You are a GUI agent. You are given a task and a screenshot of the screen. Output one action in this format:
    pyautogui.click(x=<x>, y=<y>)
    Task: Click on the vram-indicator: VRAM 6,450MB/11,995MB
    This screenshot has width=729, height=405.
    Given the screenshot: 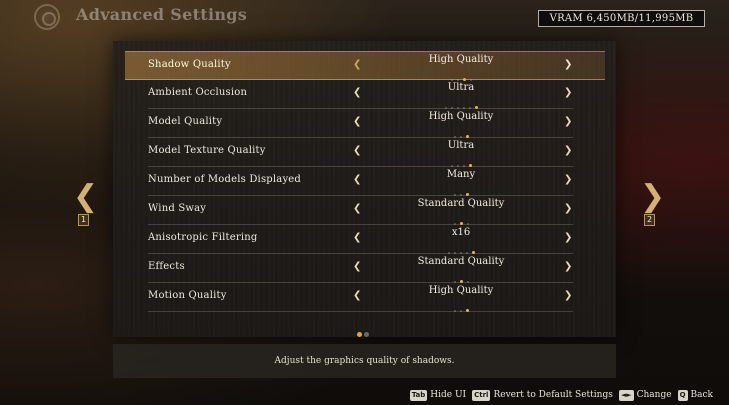 What is the action you would take?
    pyautogui.click(x=621, y=18)
    